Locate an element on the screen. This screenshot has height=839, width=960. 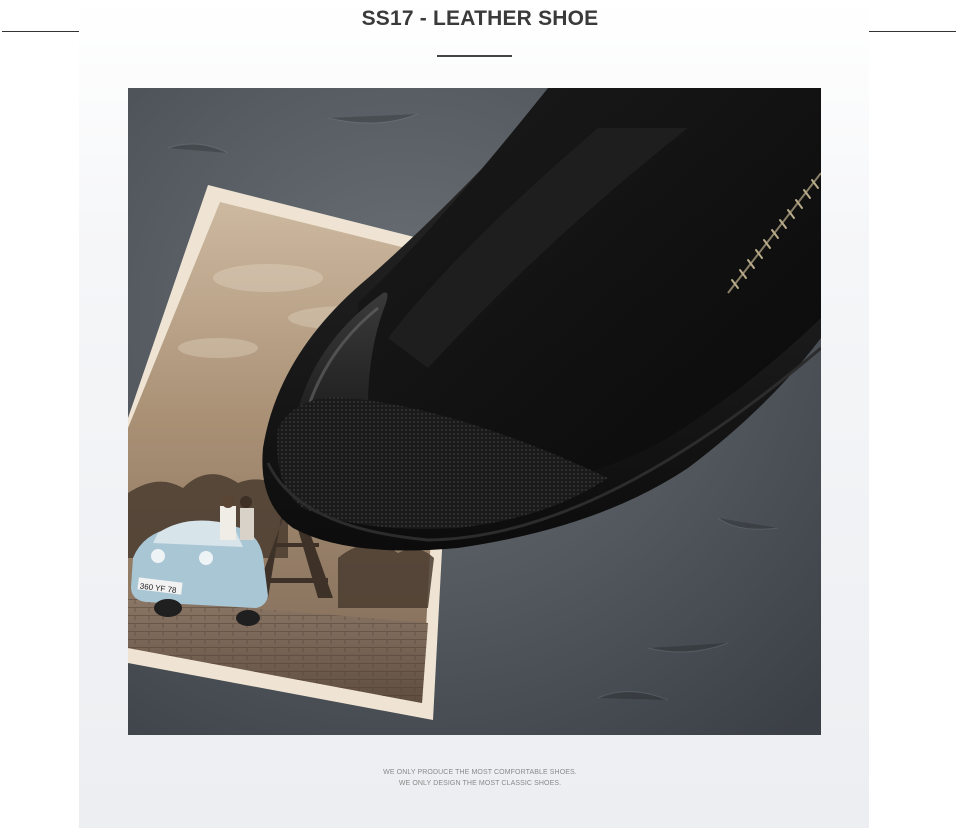
tagline-line-2: WE ONLY DESIGN THE MOST CLASSIC SHOES. is located at coordinates (480, 783).